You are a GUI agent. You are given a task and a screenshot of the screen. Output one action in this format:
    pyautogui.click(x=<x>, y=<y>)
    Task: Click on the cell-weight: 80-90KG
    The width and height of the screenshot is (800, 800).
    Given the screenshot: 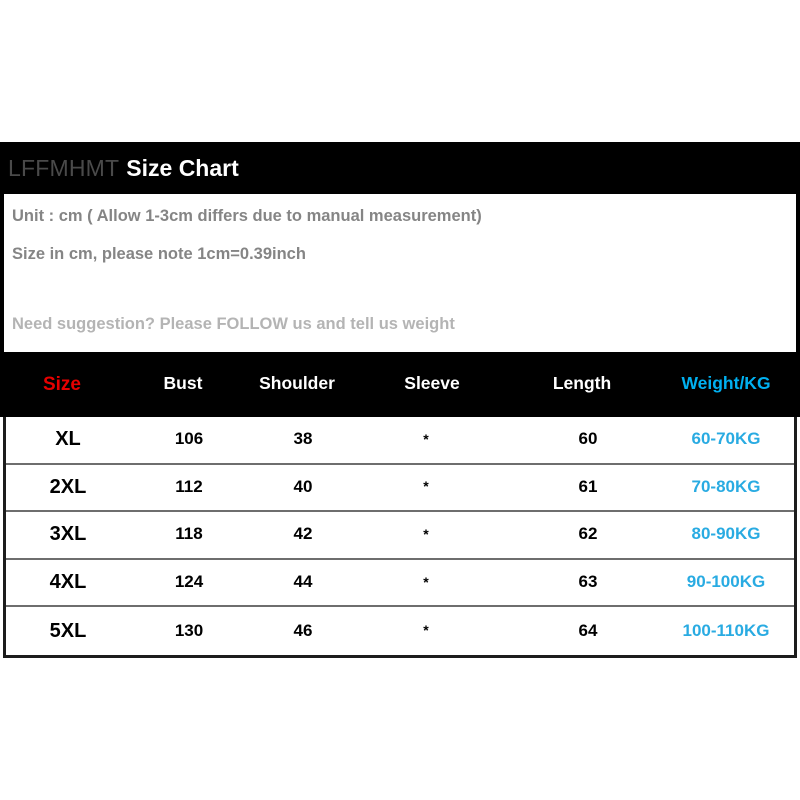 What is the action you would take?
    pyautogui.click(x=726, y=534)
    